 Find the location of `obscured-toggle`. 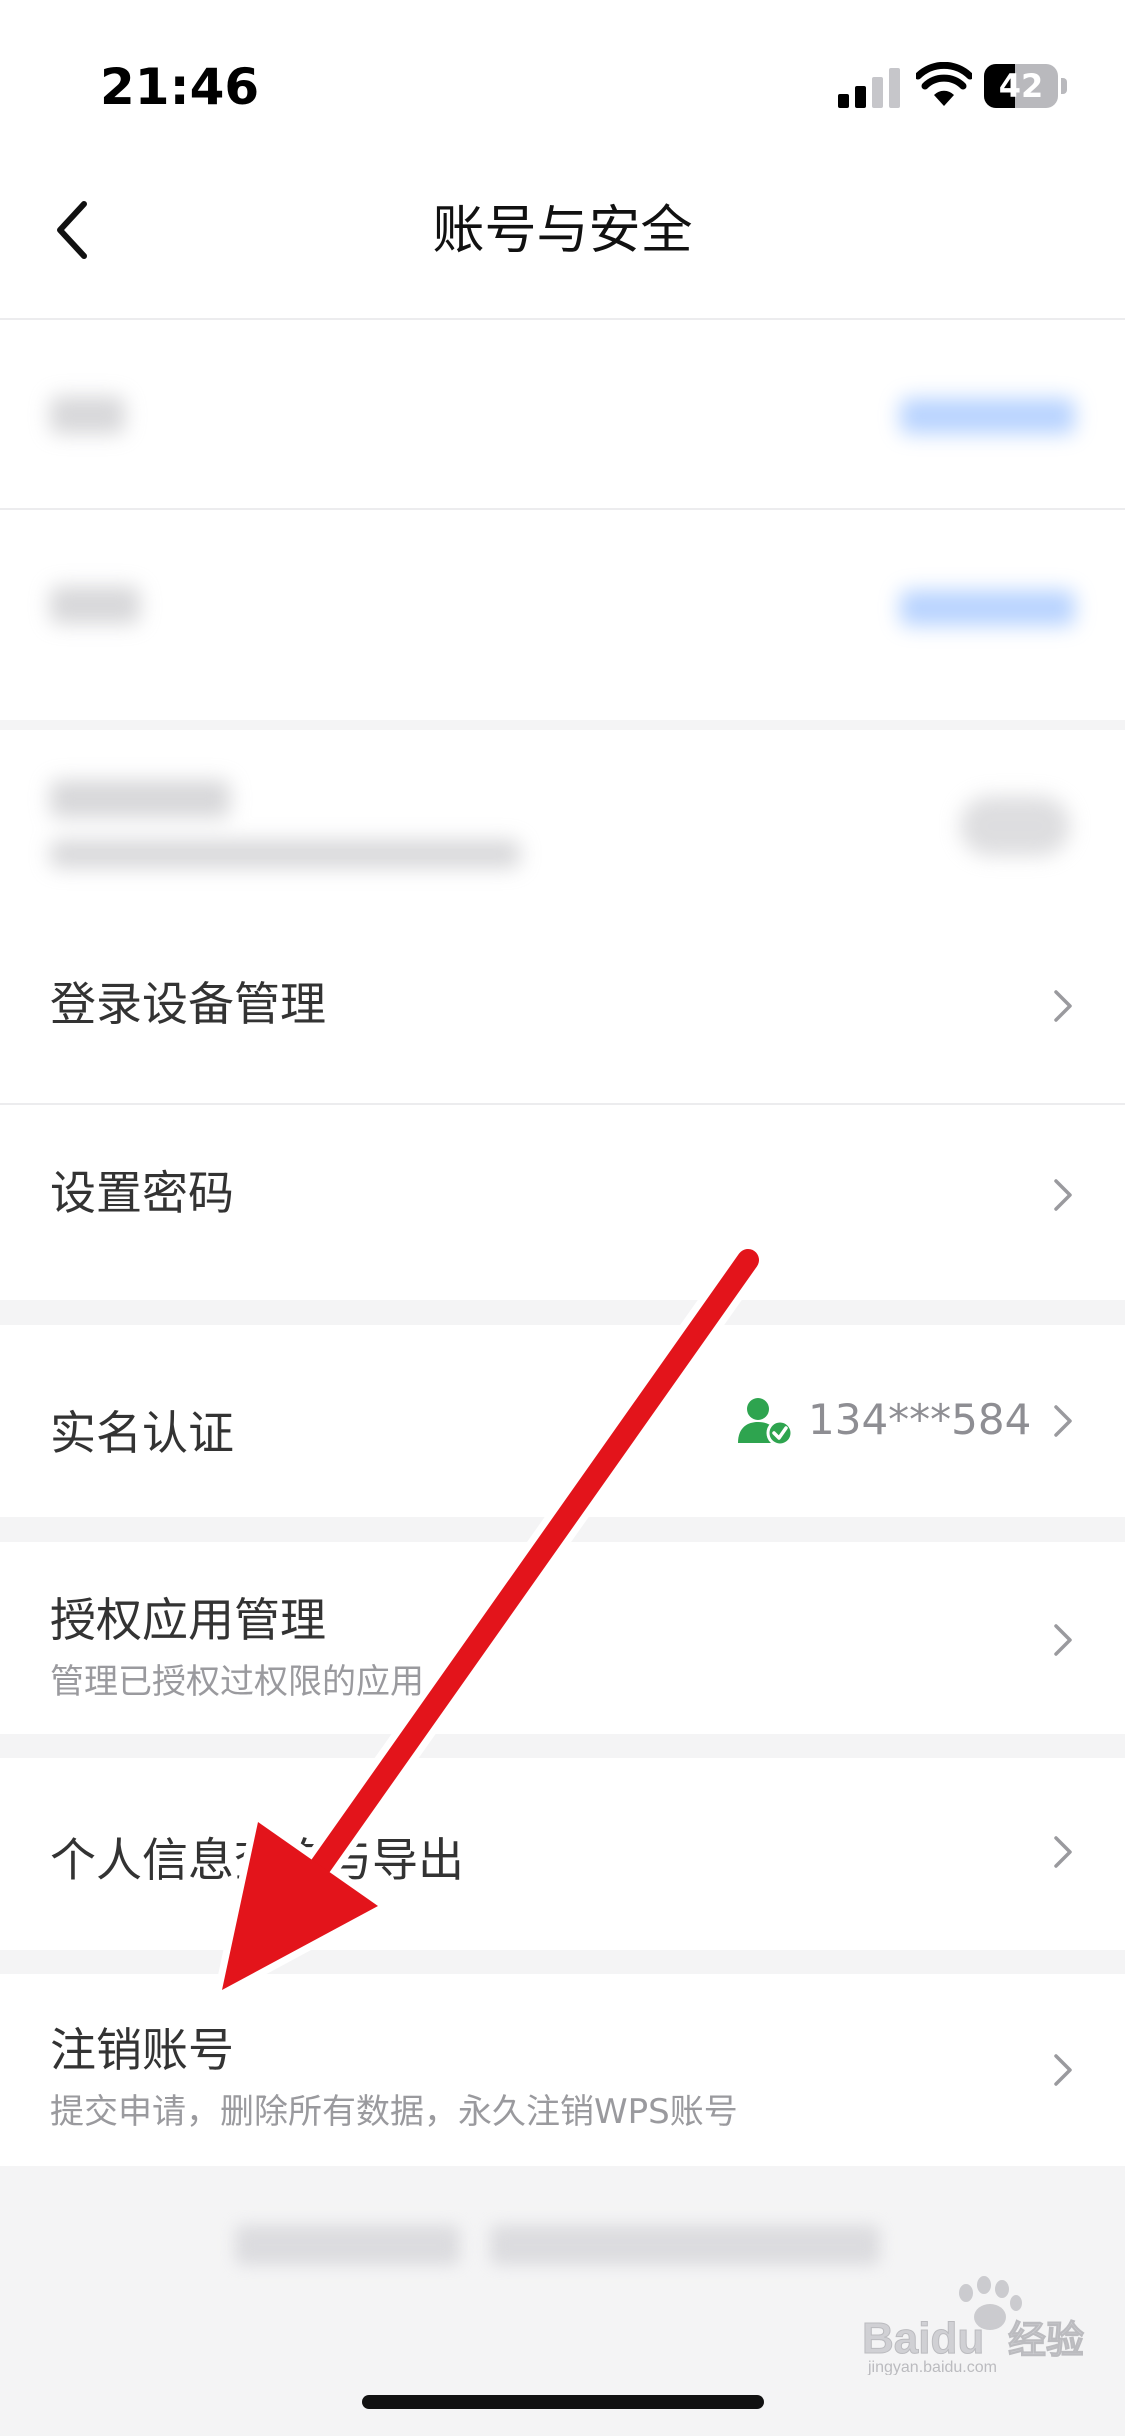

obscured-toggle is located at coordinates (1015, 826).